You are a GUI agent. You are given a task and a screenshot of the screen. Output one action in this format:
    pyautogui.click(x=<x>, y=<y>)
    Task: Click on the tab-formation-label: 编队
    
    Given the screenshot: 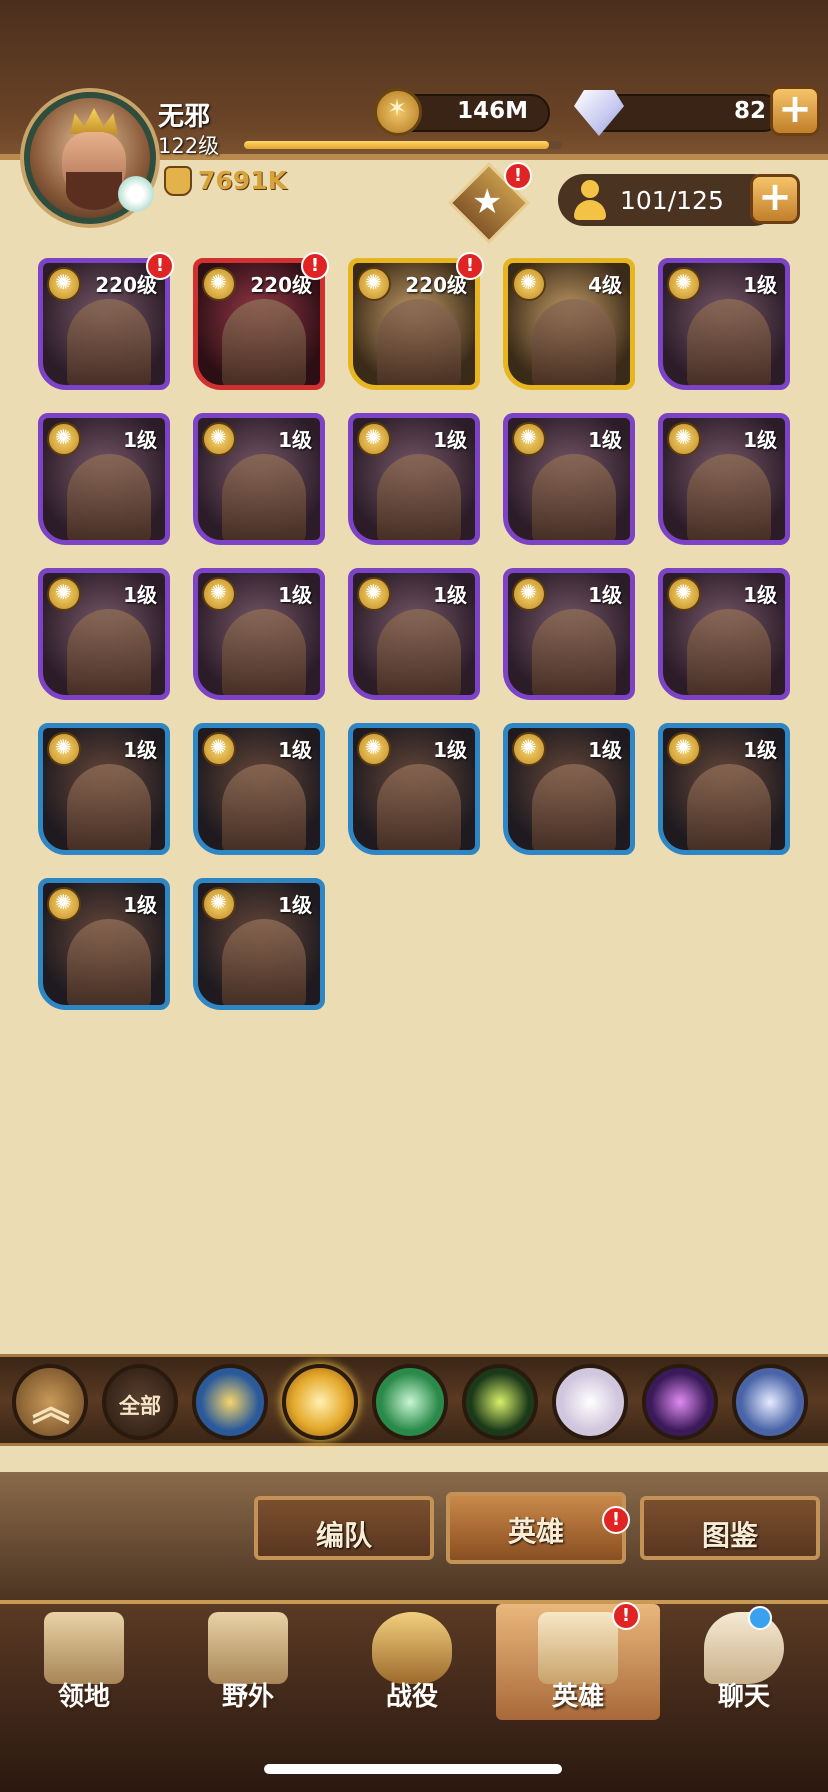 What is the action you would take?
    pyautogui.click(x=343, y=1535)
    